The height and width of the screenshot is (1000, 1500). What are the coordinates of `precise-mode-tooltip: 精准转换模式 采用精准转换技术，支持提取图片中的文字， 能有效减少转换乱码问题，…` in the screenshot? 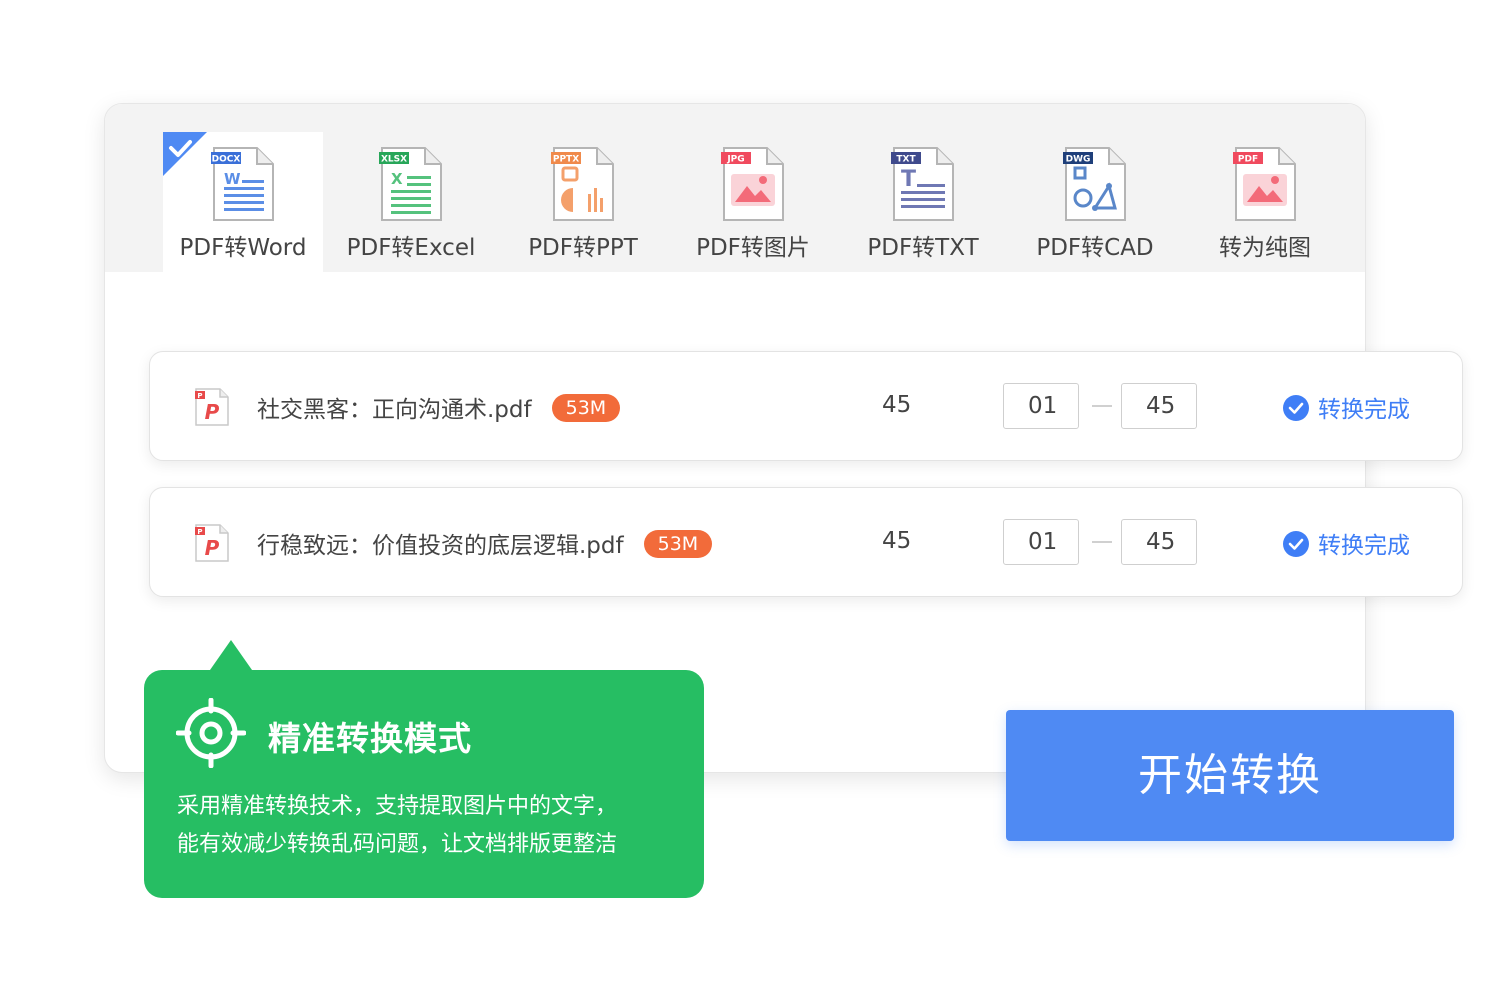 It's located at (424, 769).